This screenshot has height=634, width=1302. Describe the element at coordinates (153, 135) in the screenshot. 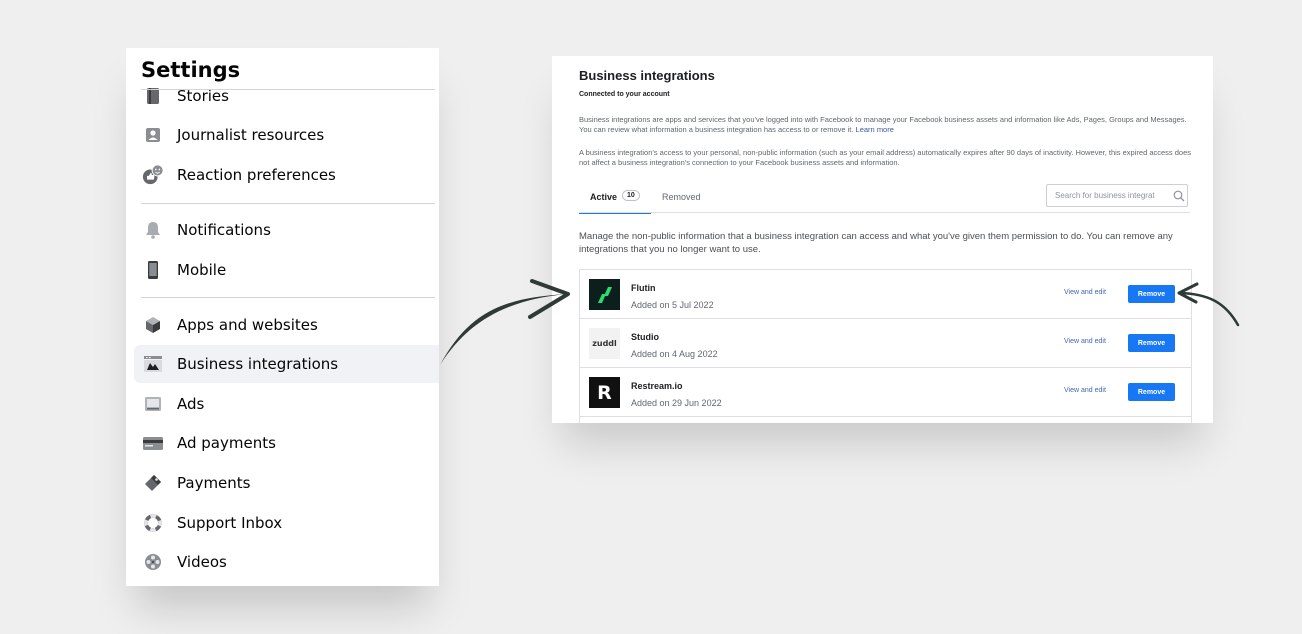

I see `journalist-icon` at that location.